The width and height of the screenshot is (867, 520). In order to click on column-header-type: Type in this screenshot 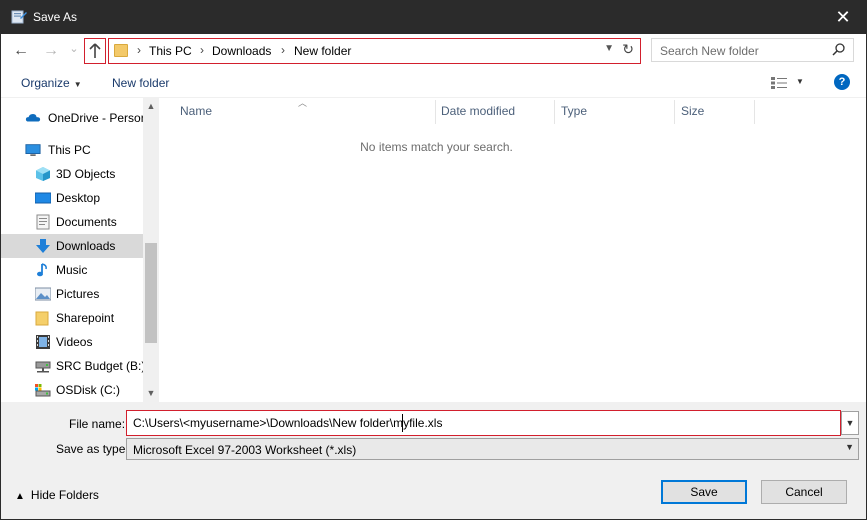, I will do `click(574, 111)`.